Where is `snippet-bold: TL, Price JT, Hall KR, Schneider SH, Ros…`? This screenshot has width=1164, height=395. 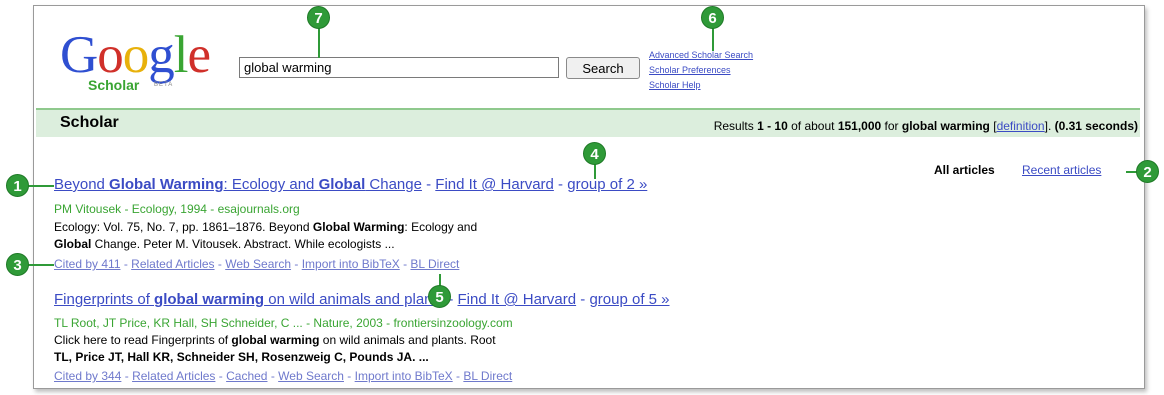 snippet-bold: TL, Price JT, Hall KR, Schneider SH, Ros… is located at coordinates (241, 357).